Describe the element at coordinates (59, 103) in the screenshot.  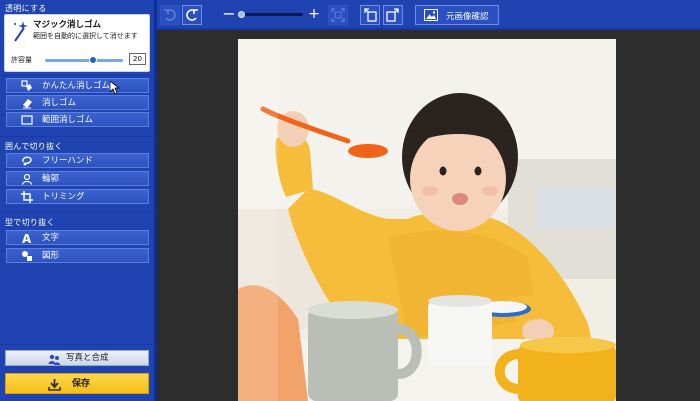
I see `eraser-label: 消しゴム` at that location.